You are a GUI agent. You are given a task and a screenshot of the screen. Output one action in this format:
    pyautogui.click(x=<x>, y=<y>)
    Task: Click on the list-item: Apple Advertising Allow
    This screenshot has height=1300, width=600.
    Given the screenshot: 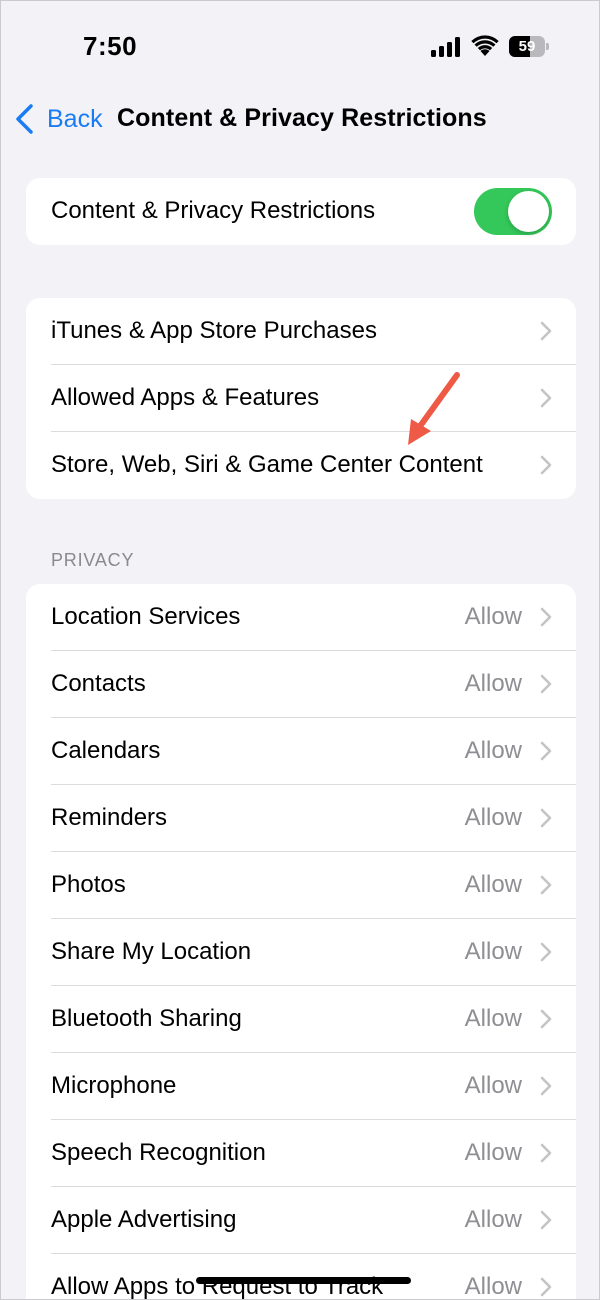 What is the action you would take?
    pyautogui.click(x=301, y=1220)
    